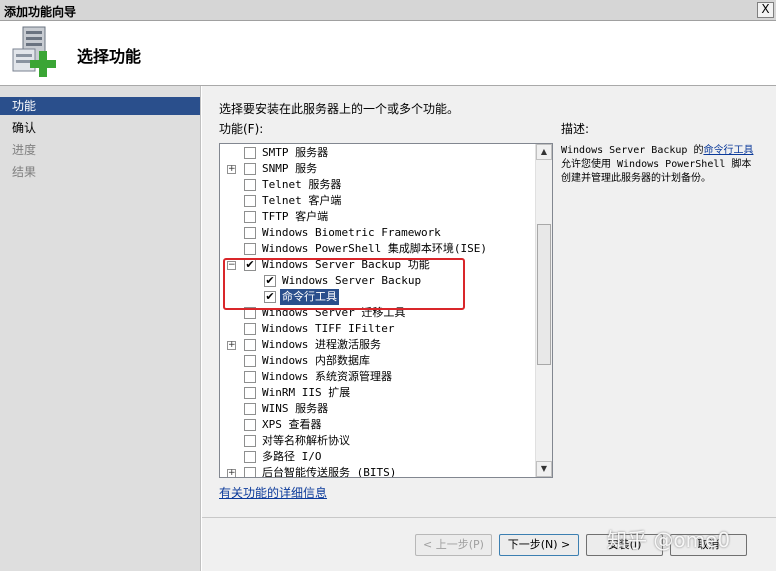 The width and height of the screenshot is (776, 571). I want to click on features-scrollbar: ▲ ▼, so click(543, 310).